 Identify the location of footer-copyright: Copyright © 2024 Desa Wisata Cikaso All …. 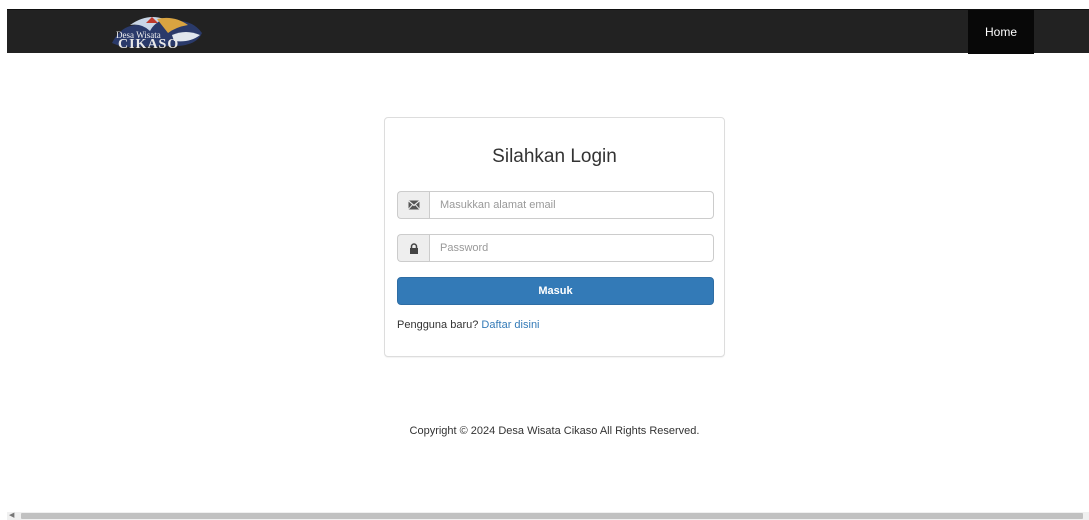
(554, 431).